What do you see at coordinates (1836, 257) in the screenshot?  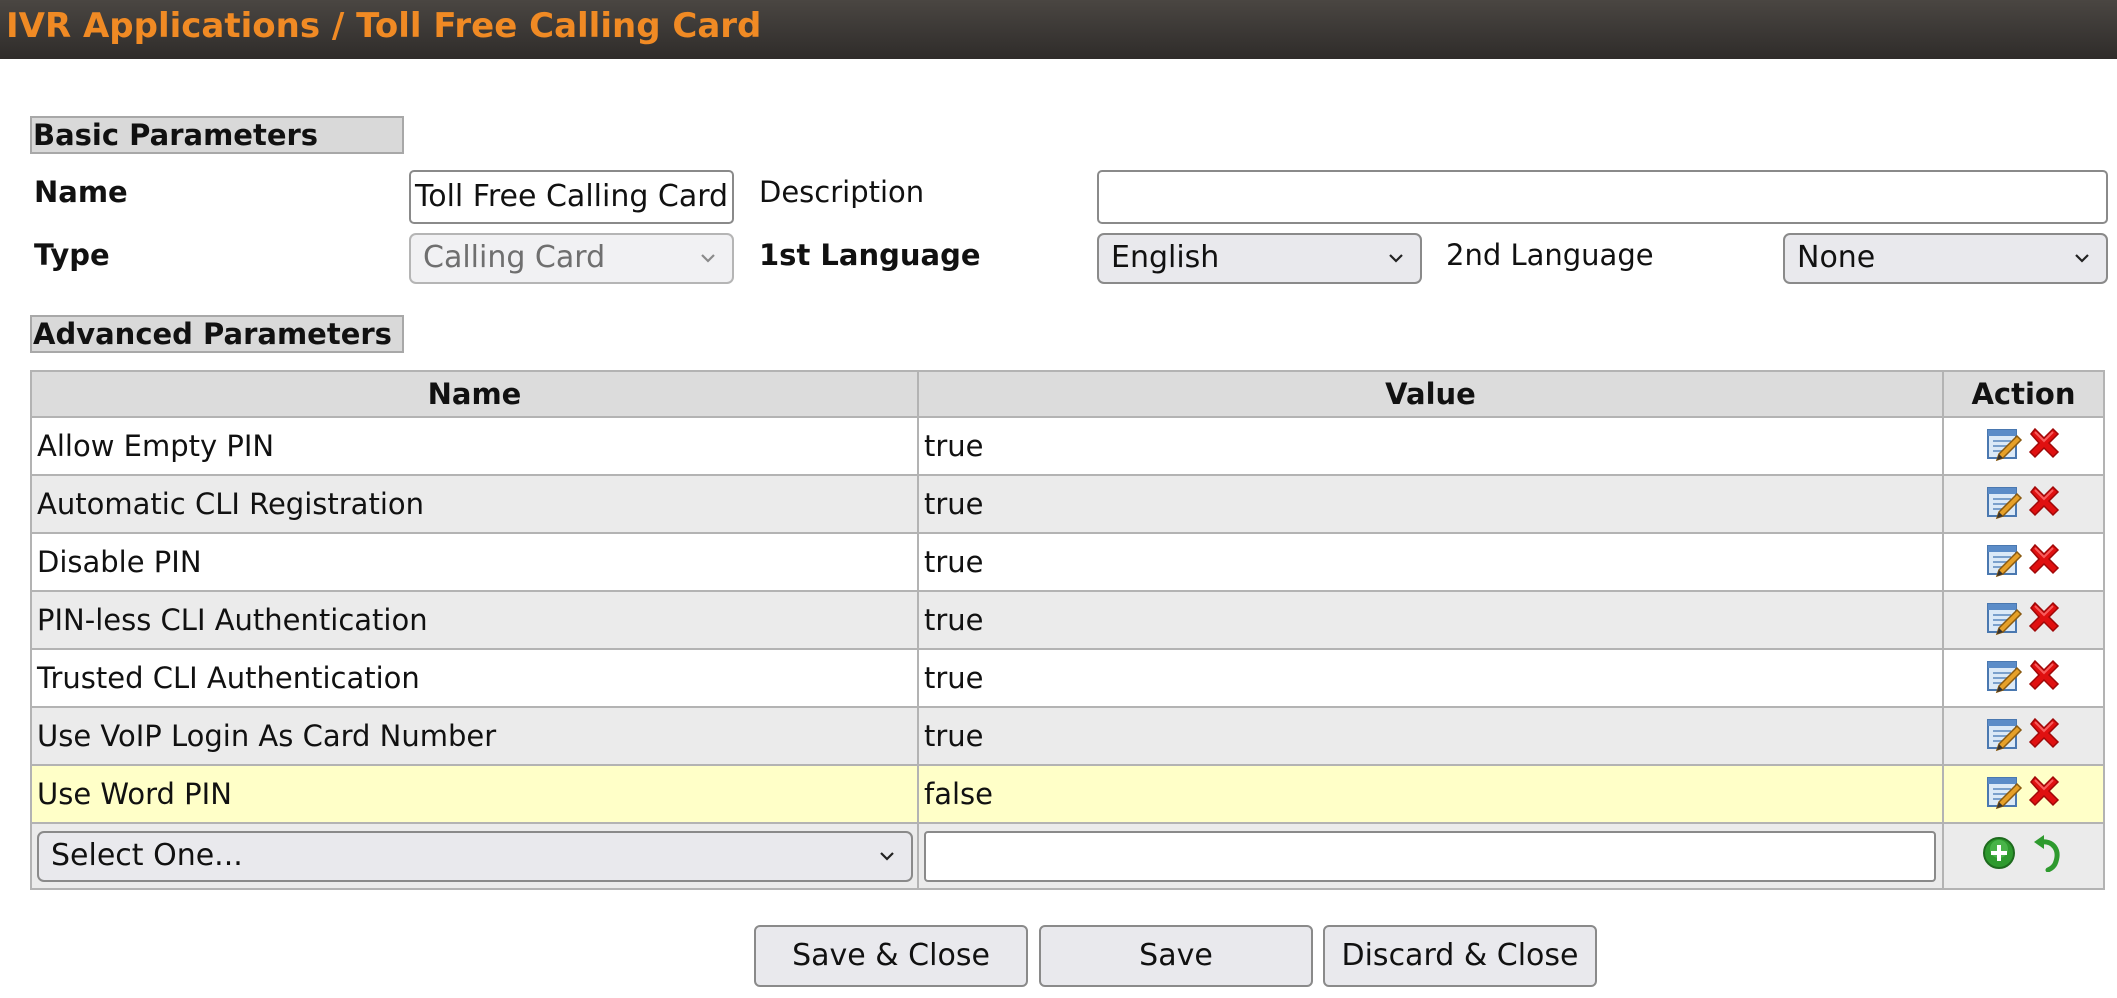 I see `lang2-select-value: None` at bounding box center [1836, 257].